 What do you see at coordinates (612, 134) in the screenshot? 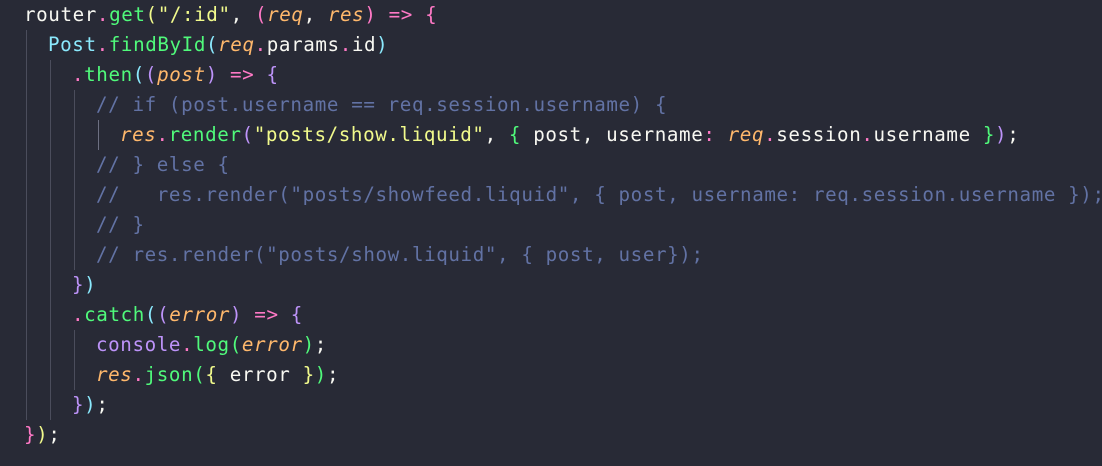
I see `code-token: post, username` at bounding box center [612, 134].